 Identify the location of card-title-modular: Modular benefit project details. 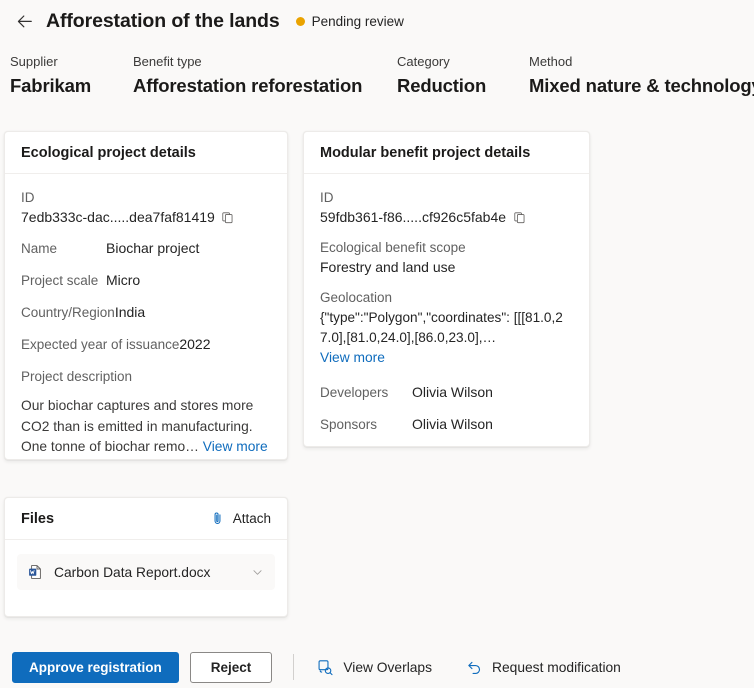
(425, 152).